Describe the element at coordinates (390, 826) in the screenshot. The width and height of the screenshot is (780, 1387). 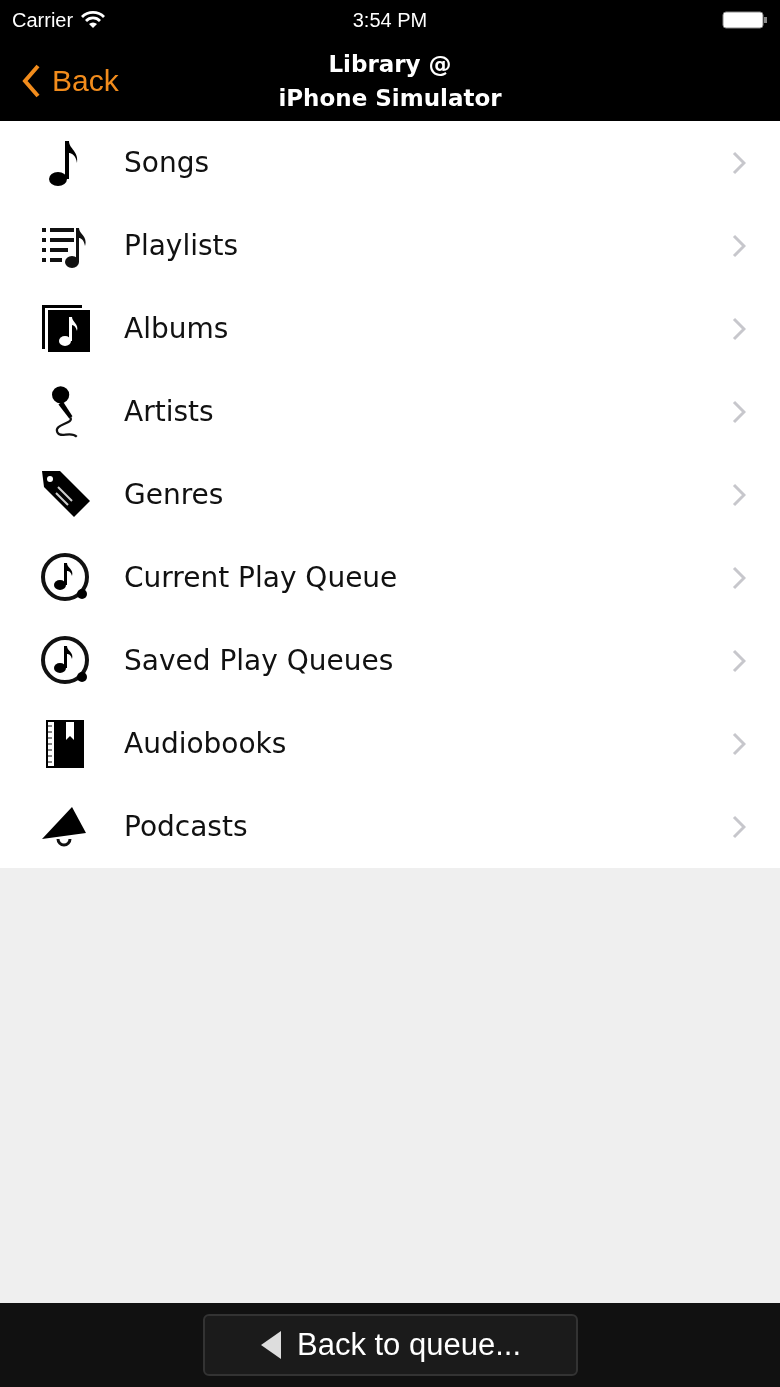
I see `menu-item: Podcasts` at that location.